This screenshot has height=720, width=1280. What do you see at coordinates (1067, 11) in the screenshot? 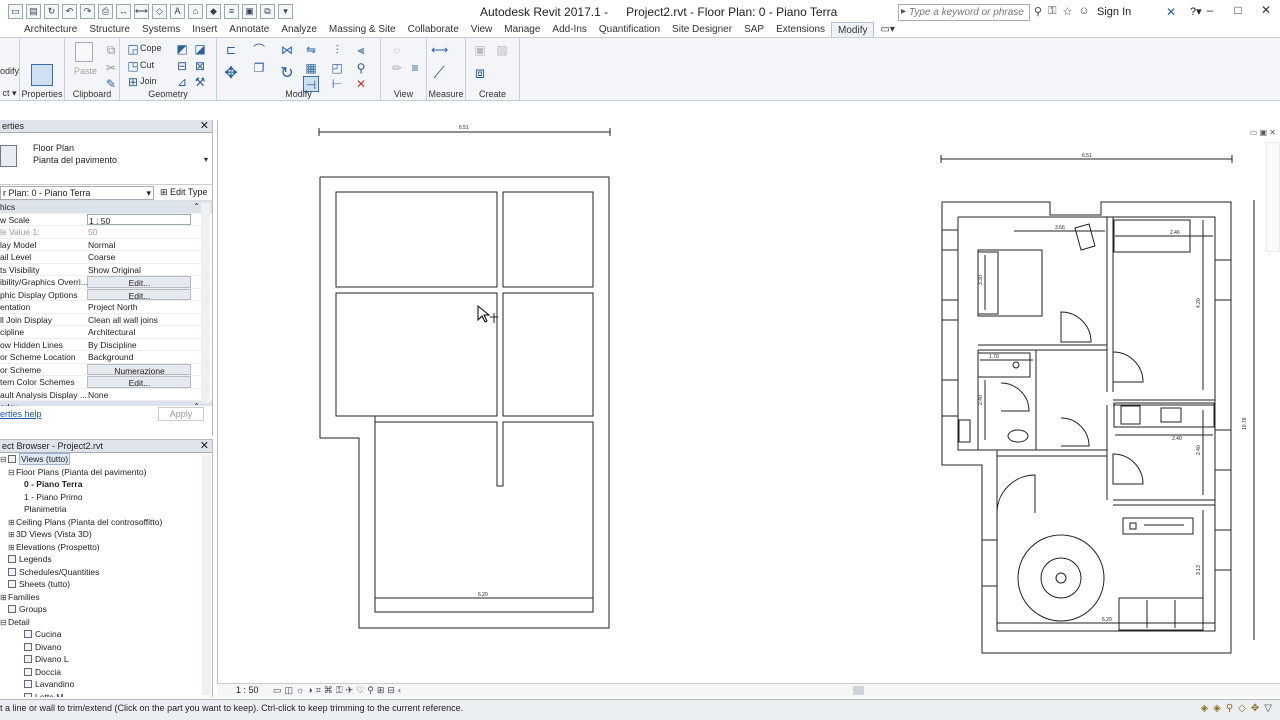
I see `star-icon: ☆` at bounding box center [1067, 11].